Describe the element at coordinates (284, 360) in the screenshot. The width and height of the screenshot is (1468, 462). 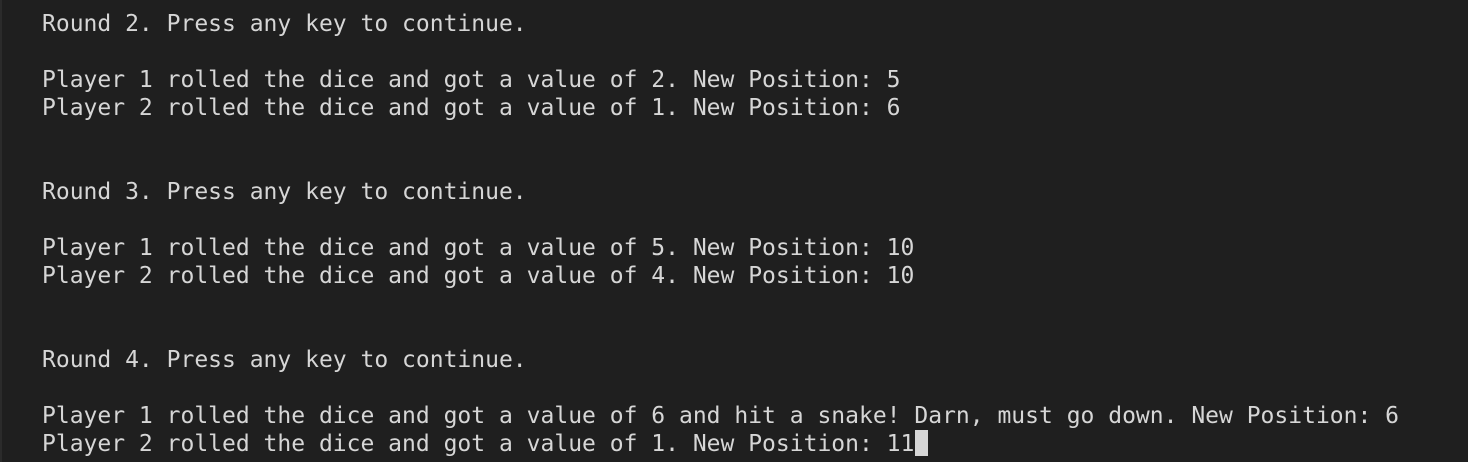
I see `round-prompt-line: Round 4. Press any key to continue.` at that location.